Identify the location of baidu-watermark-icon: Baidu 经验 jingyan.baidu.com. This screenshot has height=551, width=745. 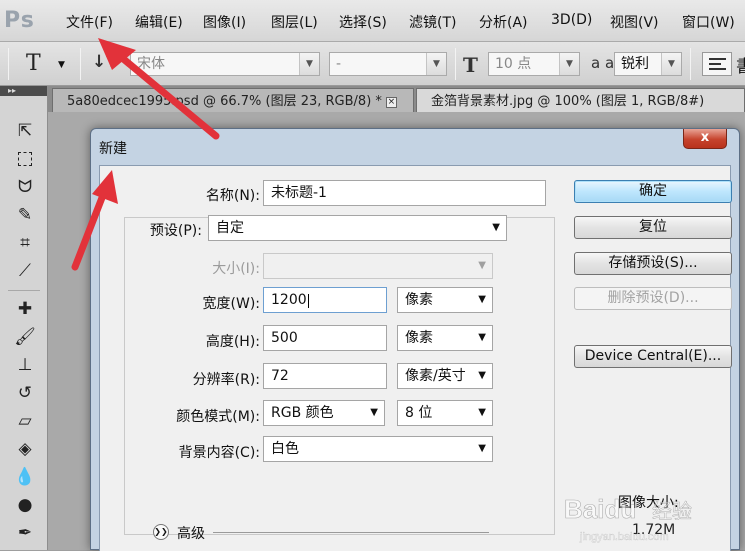
(628, 518).